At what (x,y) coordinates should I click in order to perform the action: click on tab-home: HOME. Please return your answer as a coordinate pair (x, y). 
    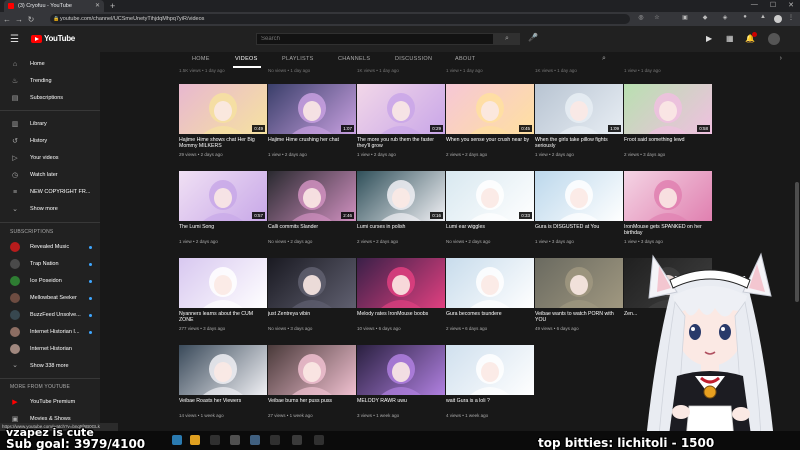
    Looking at the image, I should click on (201, 59).